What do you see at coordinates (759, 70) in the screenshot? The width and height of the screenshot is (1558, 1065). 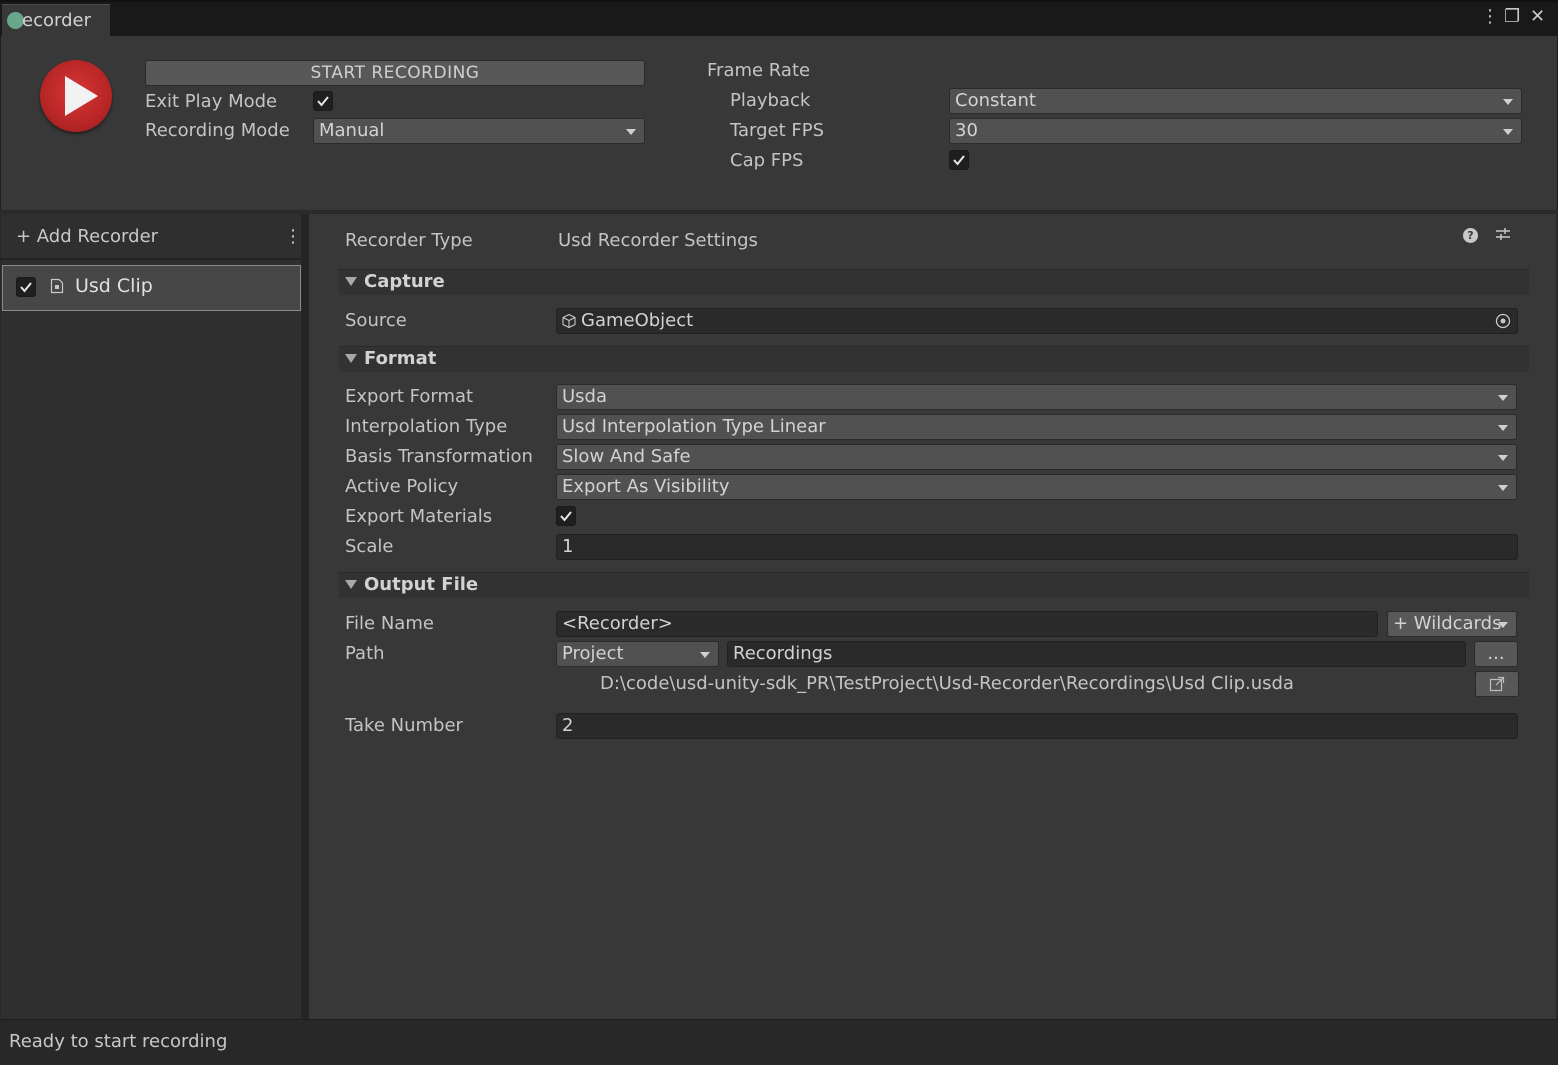 I see `frame-rate-label: Frame Rate` at bounding box center [759, 70].